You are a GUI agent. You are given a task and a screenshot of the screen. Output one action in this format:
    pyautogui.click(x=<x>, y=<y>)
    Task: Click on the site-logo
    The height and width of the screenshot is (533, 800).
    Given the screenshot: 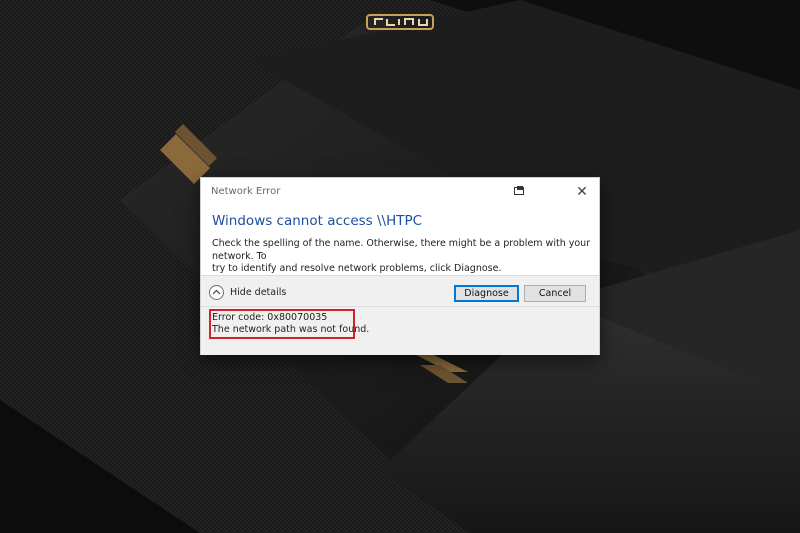 What is the action you would take?
    pyautogui.click(x=400, y=22)
    